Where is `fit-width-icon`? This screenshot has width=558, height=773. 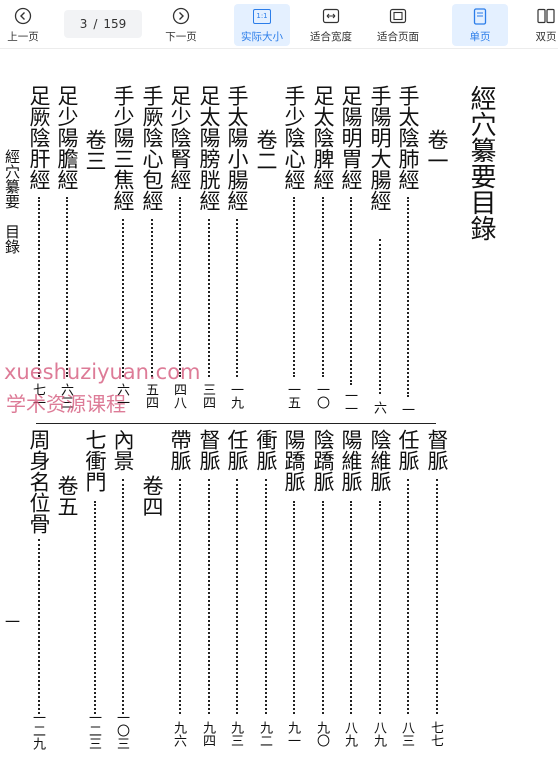
fit-width-icon is located at coordinates (331, 16).